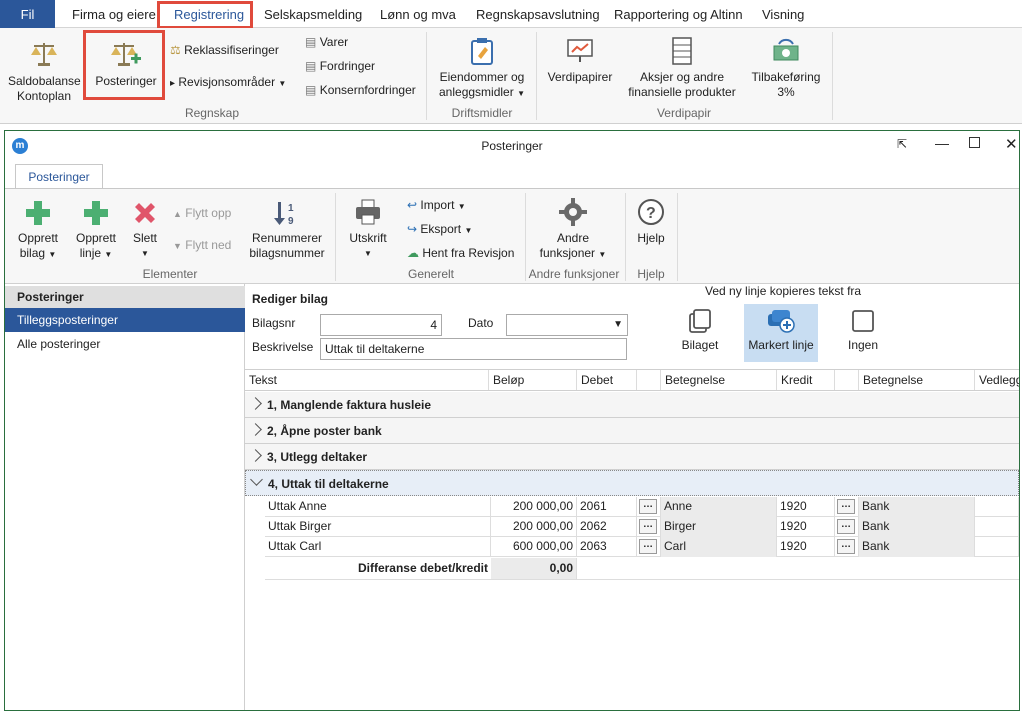  I want to click on table-row: Uttak Anne 200 000,00 2061… Anne 1920… Bank, so click(642, 507).